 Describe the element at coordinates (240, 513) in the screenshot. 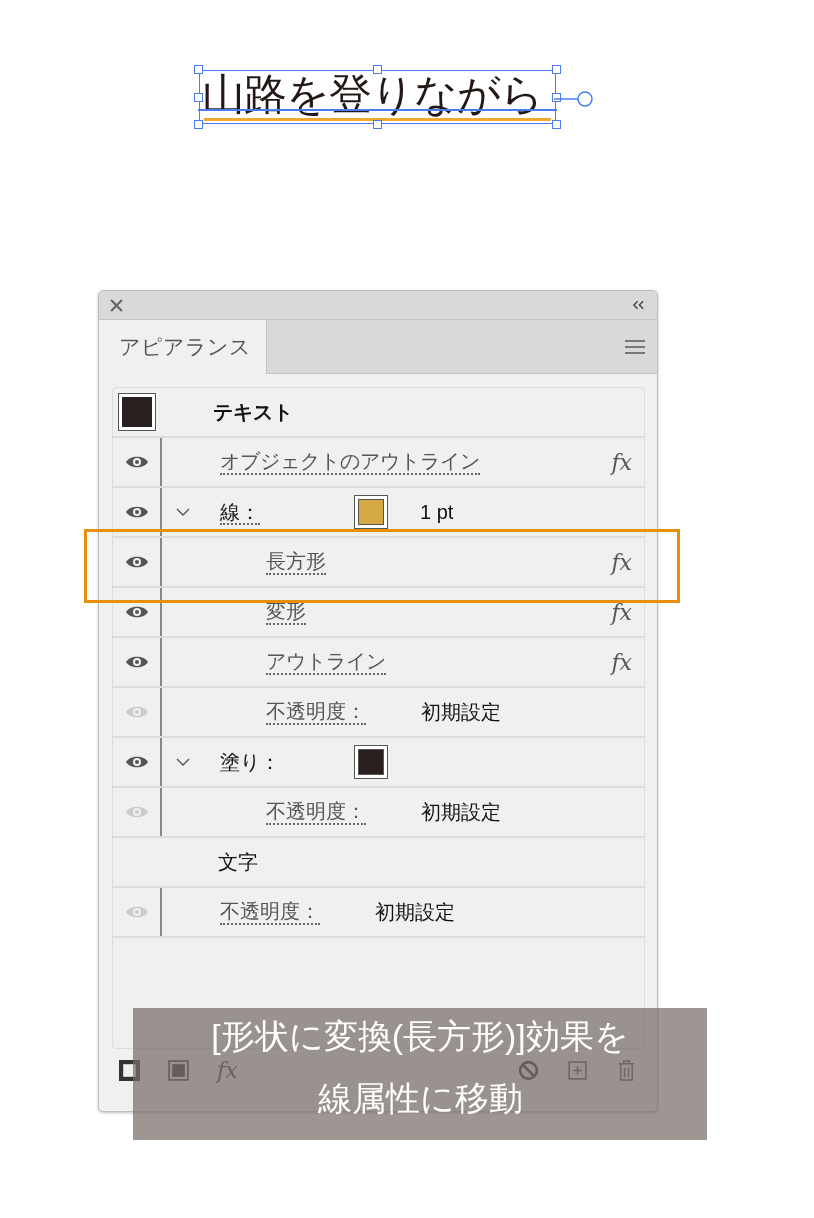

I see `stroke-label: 線：` at that location.